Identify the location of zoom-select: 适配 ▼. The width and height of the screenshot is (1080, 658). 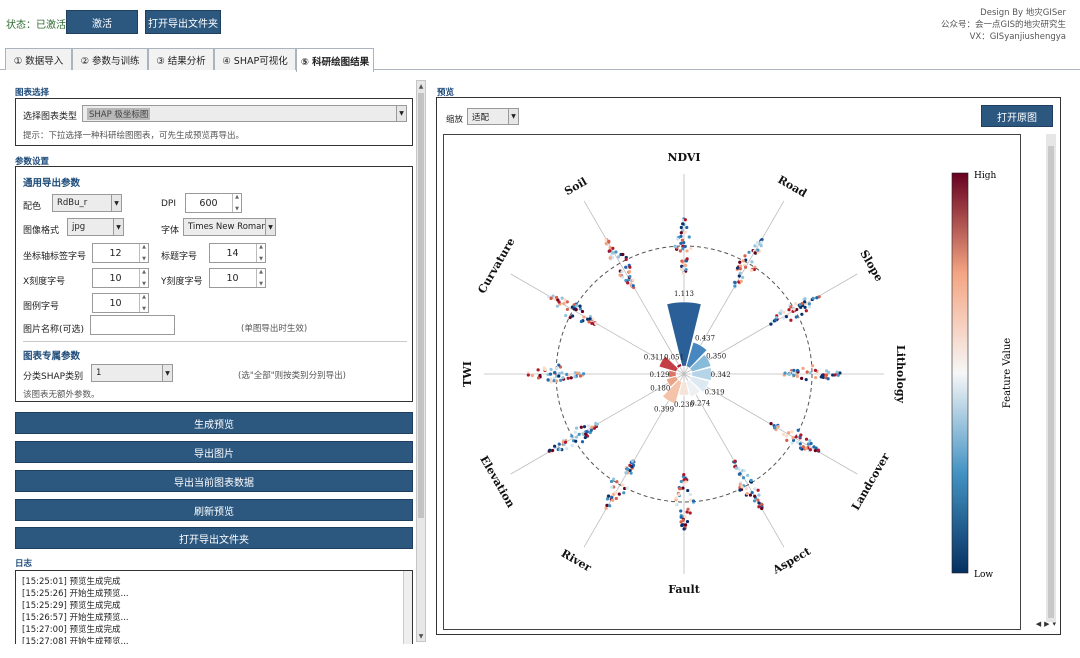
(493, 116).